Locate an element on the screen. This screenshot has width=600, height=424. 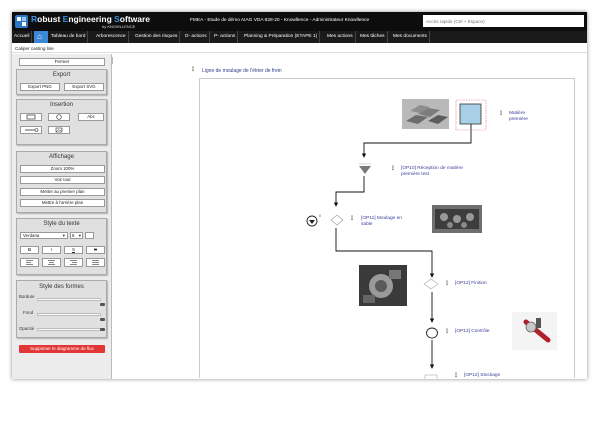
op11-menu-icon: ⋮ is located at coordinates (352, 219).